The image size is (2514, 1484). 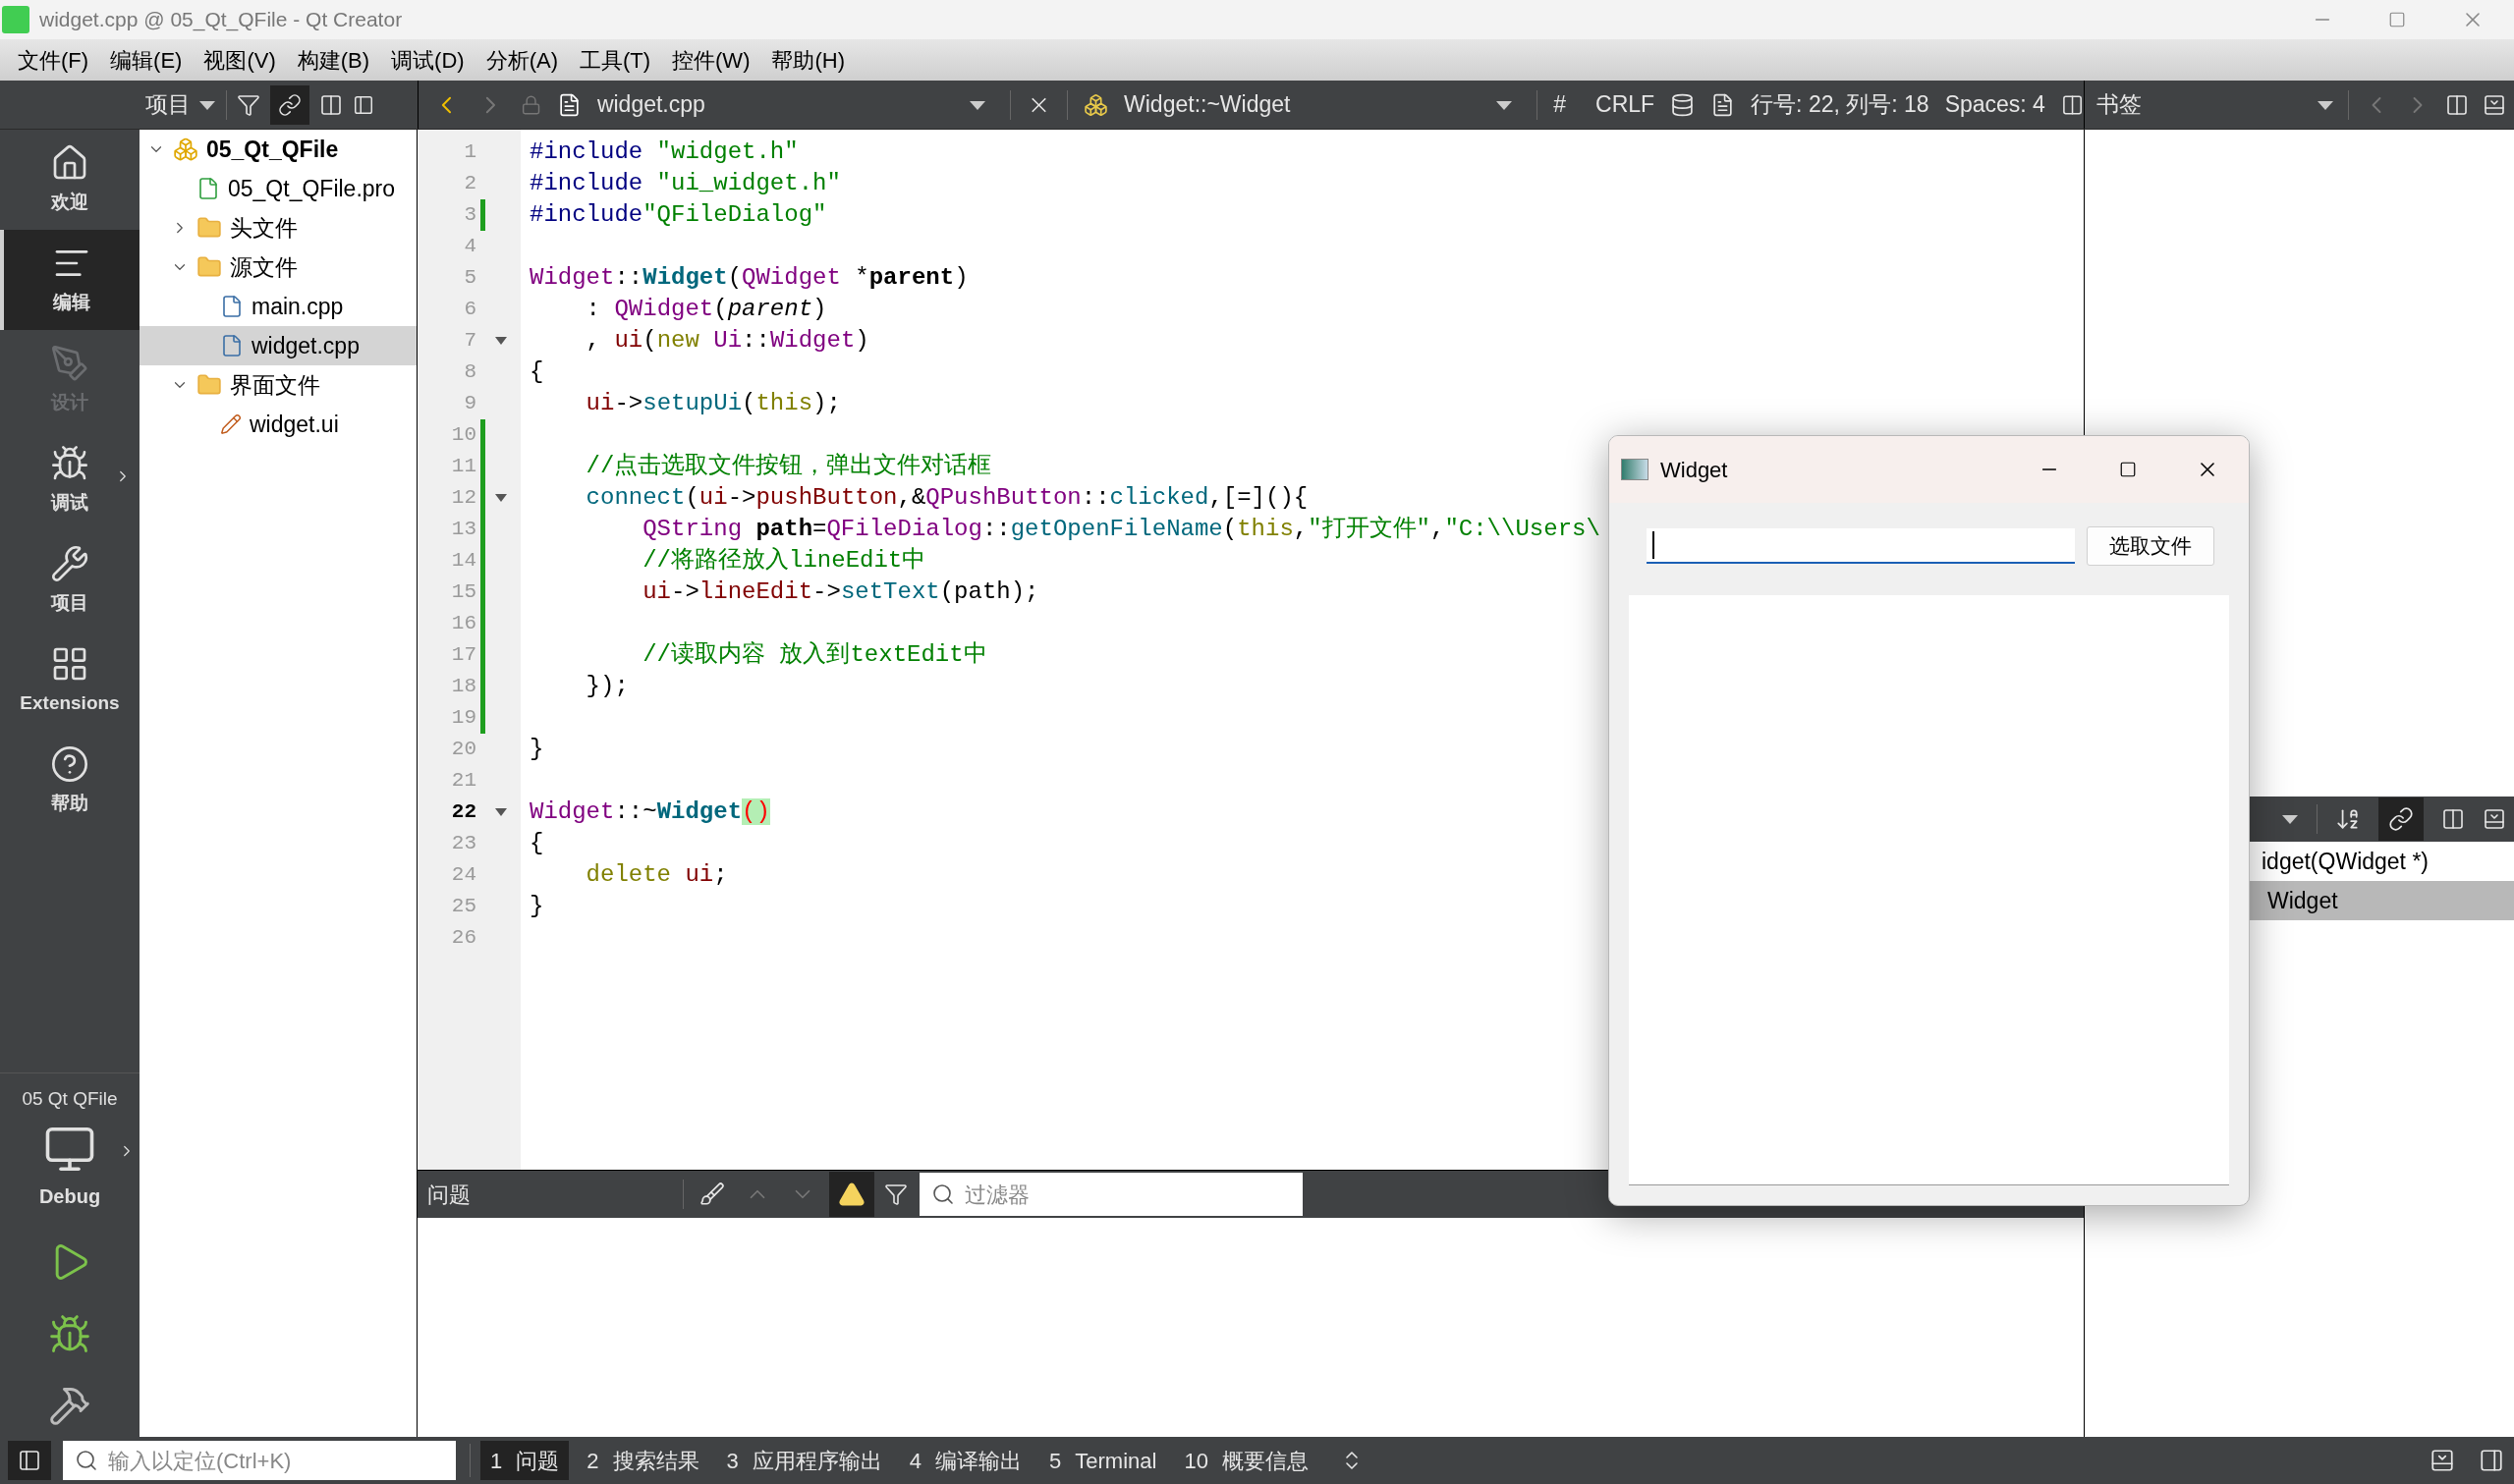 What do you see at coordinates (54, 60) in the screenshot?
I see `menu-item: 文件(F)` at bounding box center [54, 60].